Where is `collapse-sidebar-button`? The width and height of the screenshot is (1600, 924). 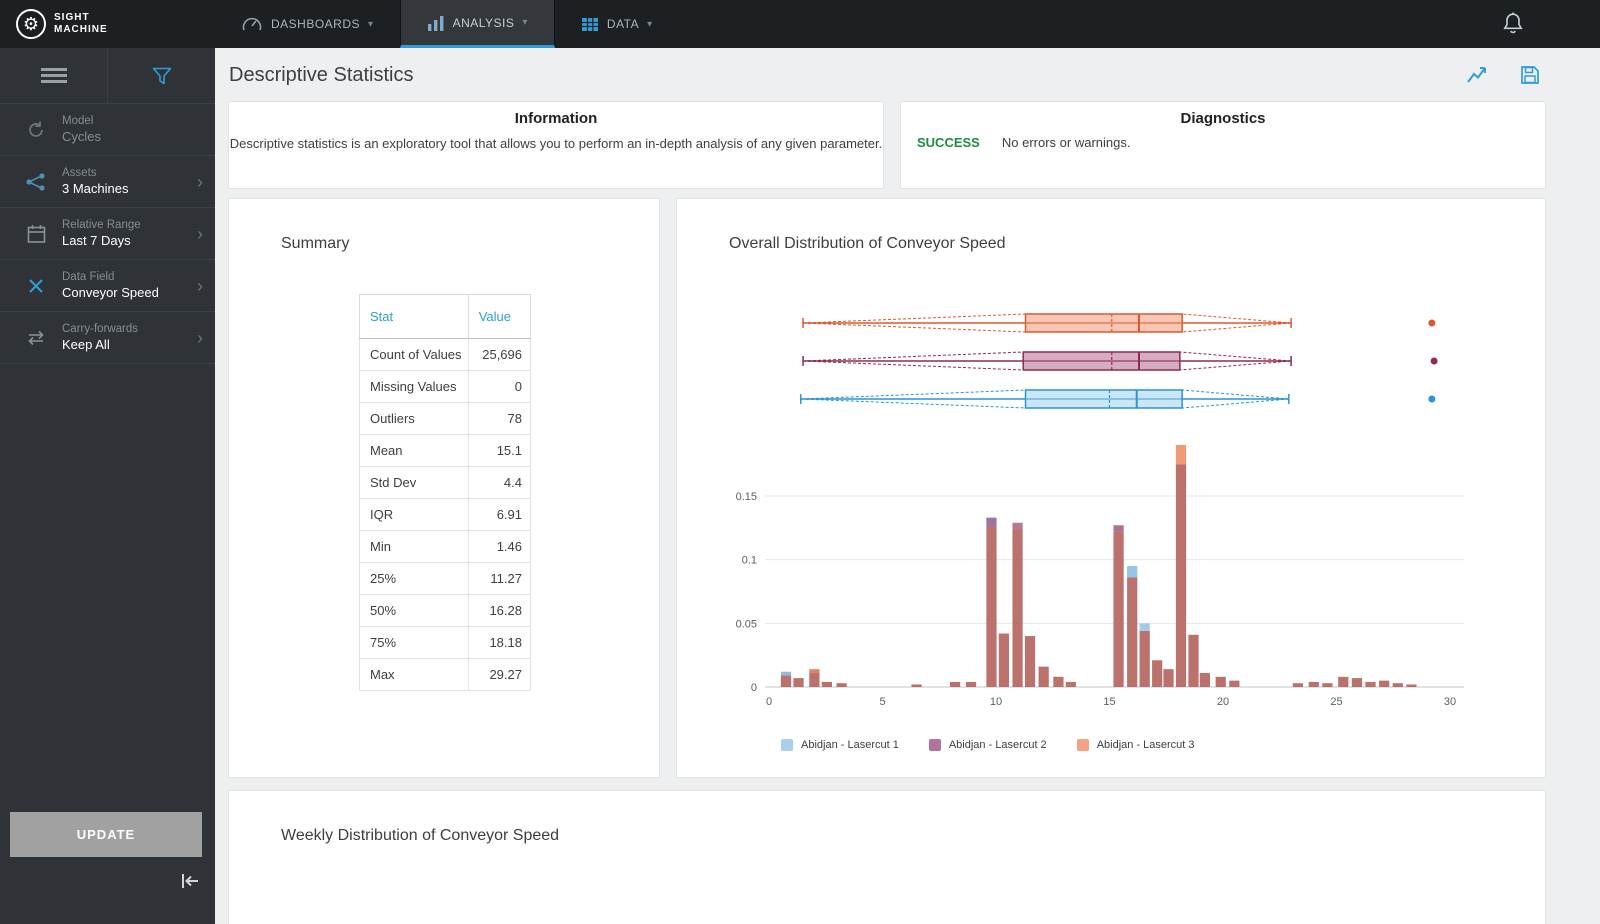
collapse-sidebar-button is located at coordinates (190, 883).